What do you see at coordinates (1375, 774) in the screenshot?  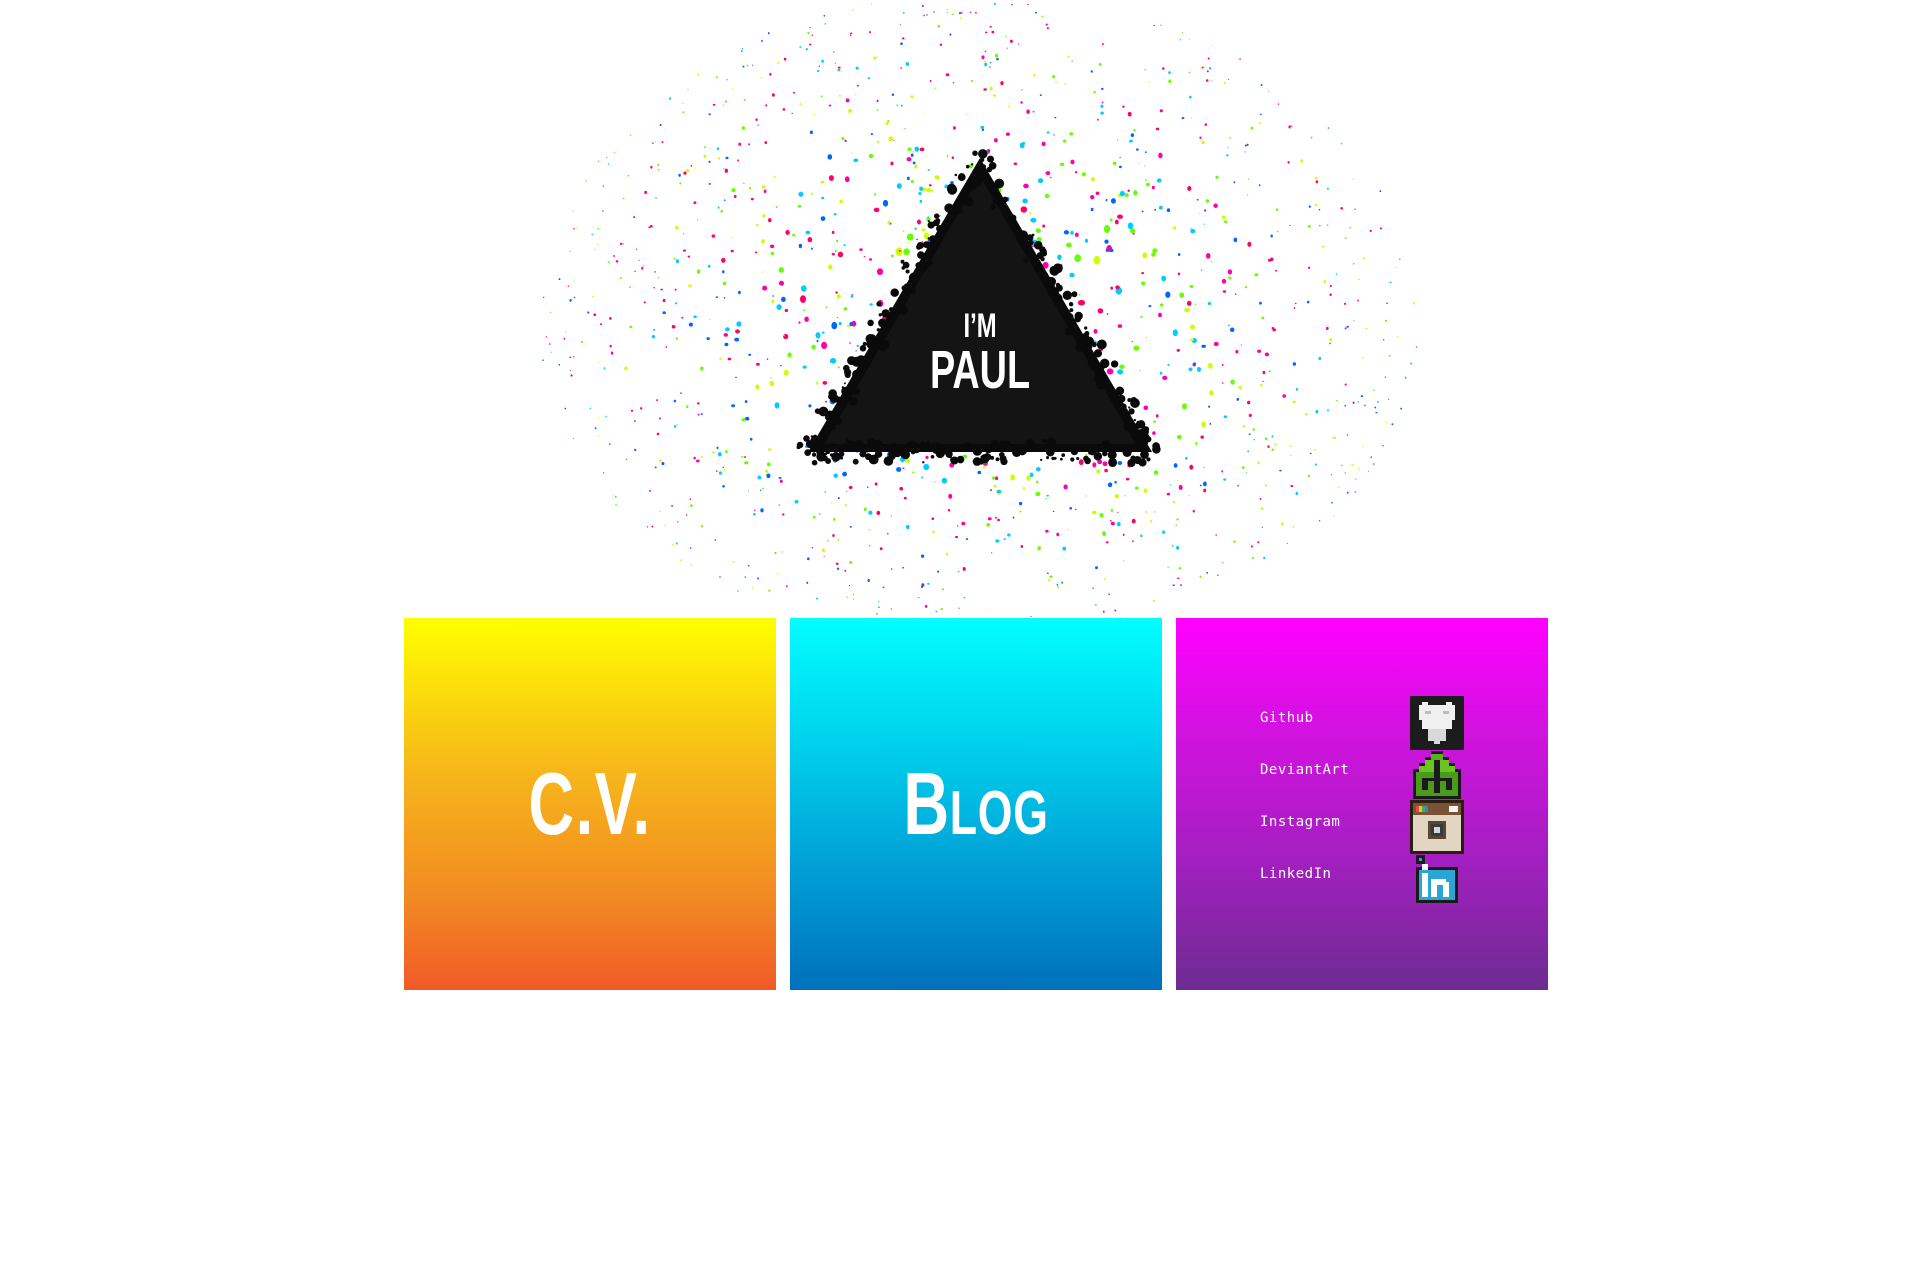 I see `deviantart-link: DeviantArt` at bounding box center [1375, 774].